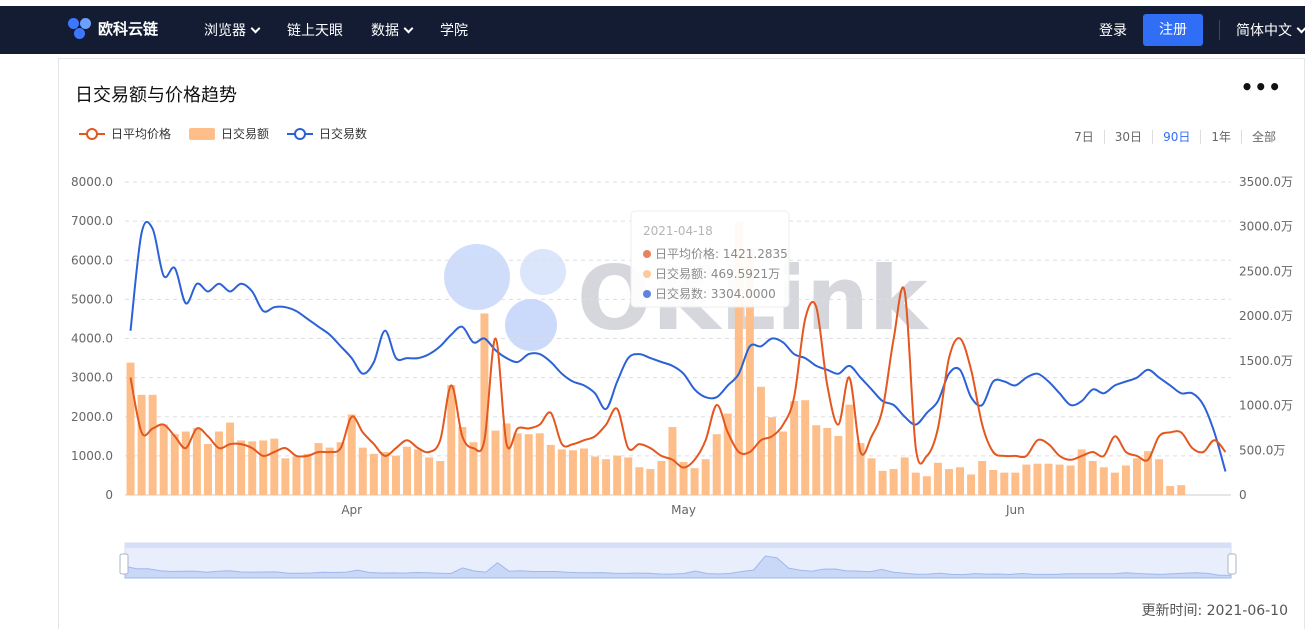  I want to click on main-nav: 浏览器 链上天眼 数据 学院, so click(336, 30).